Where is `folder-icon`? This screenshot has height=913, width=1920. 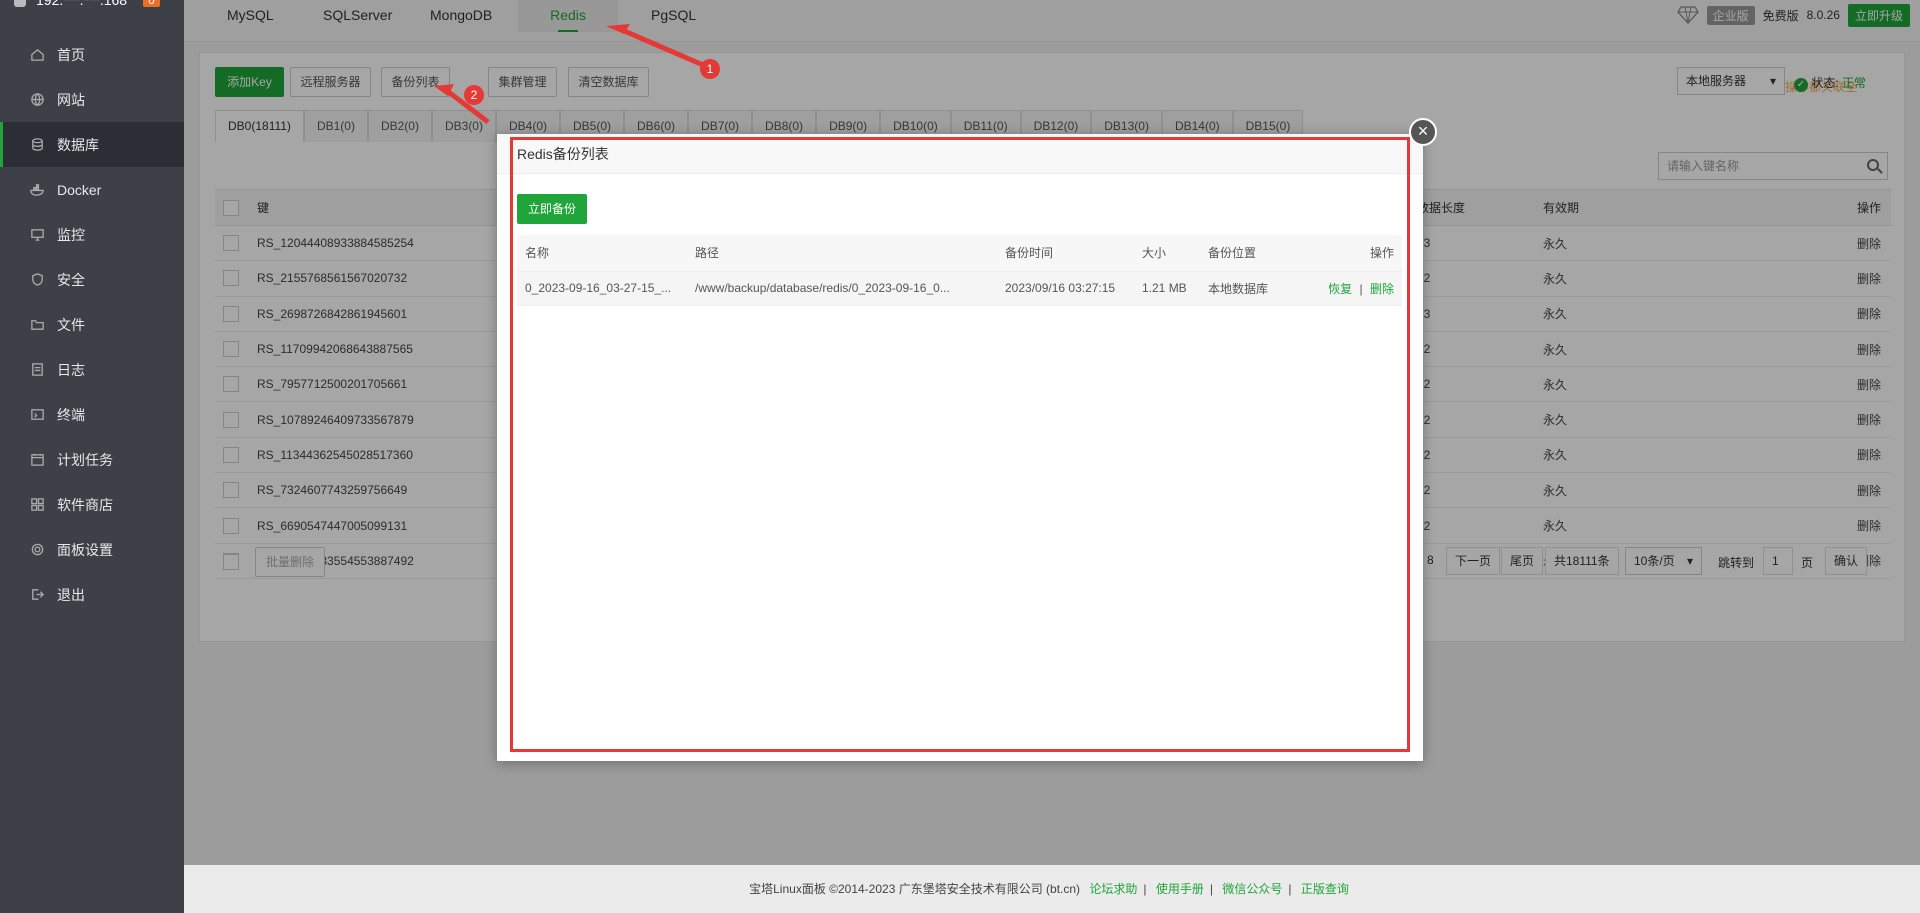 folder-icon is located at coordinates (37, 325).